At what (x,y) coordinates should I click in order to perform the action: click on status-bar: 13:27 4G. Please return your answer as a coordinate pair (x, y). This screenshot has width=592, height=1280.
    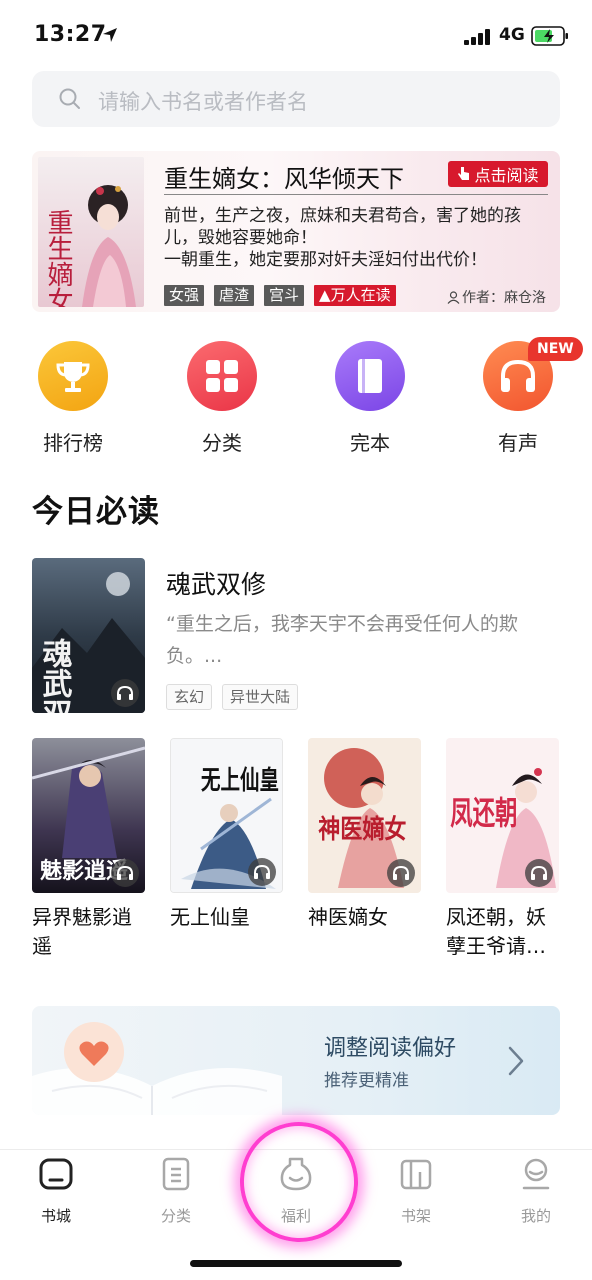
    Looking at the image, I should click on (296, 36).